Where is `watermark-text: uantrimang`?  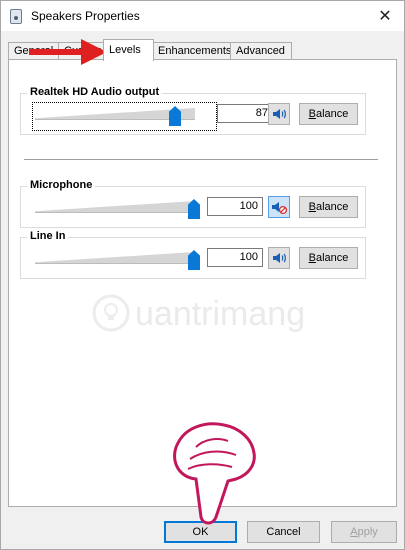
watermark-text: uantrimang is located at coordinates (220, 314).